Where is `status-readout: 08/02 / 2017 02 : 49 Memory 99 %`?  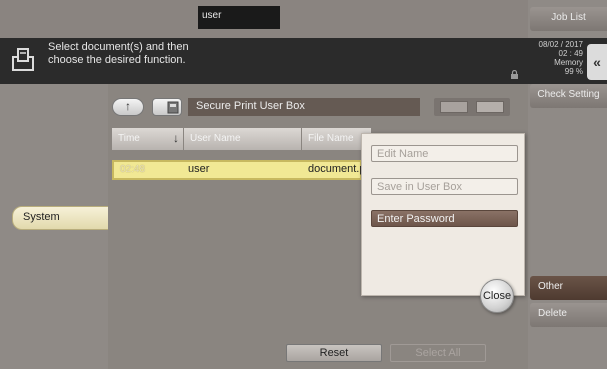
status-readout: 08/02 / 2017 02 : 49 Memory 99 % is located at coordinates (561, 58).